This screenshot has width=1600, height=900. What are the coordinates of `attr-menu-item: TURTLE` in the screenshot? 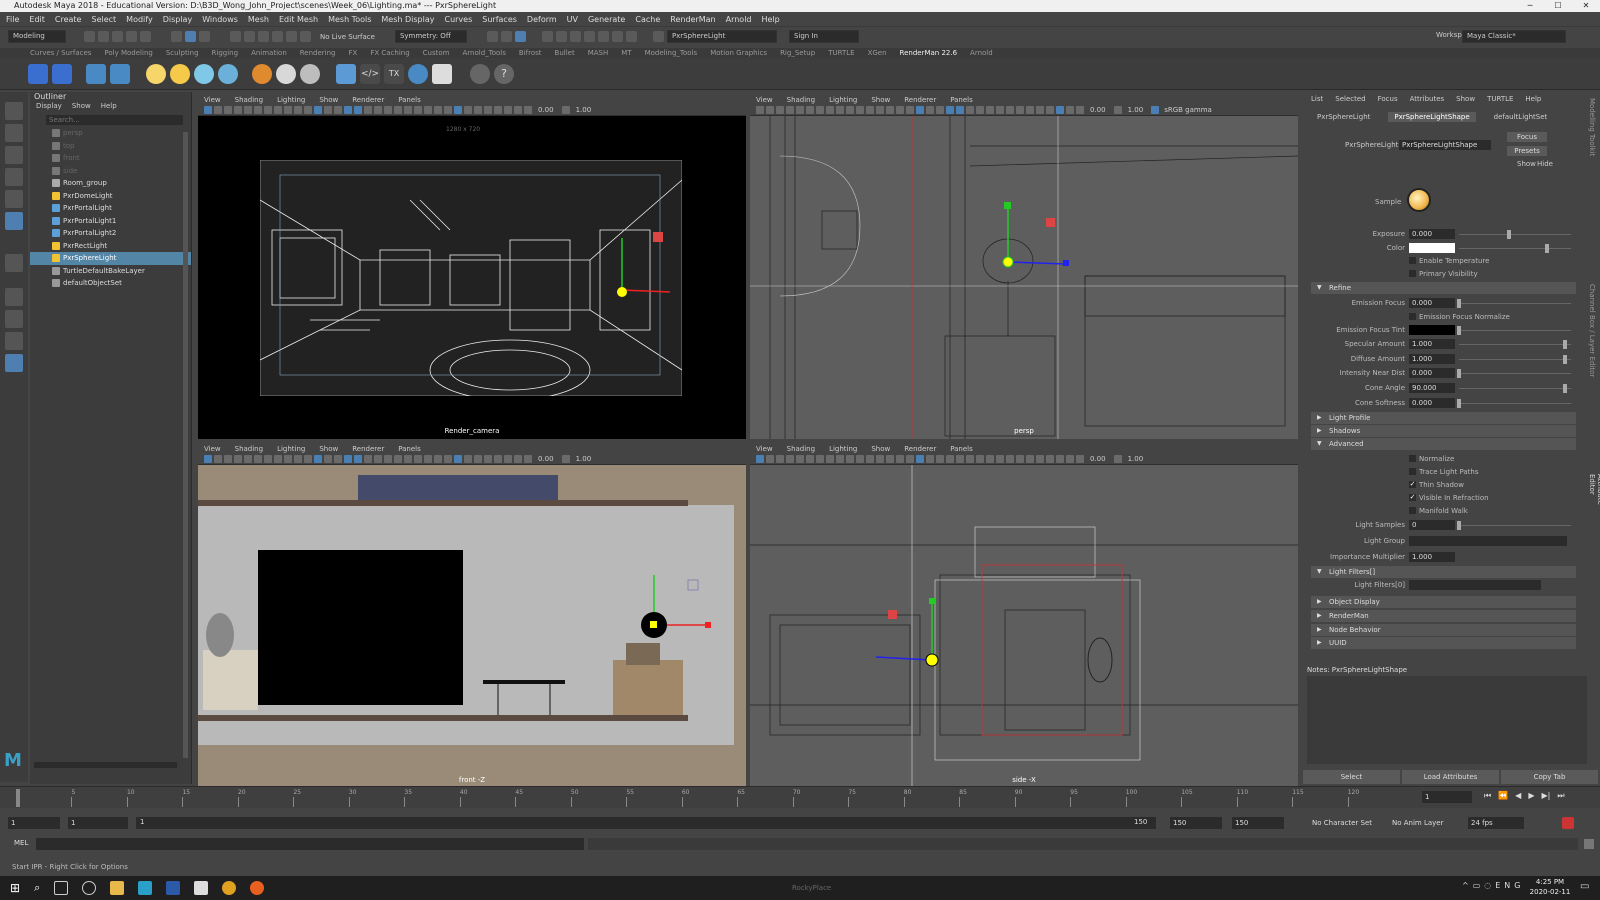 It's located at (1500, 99).